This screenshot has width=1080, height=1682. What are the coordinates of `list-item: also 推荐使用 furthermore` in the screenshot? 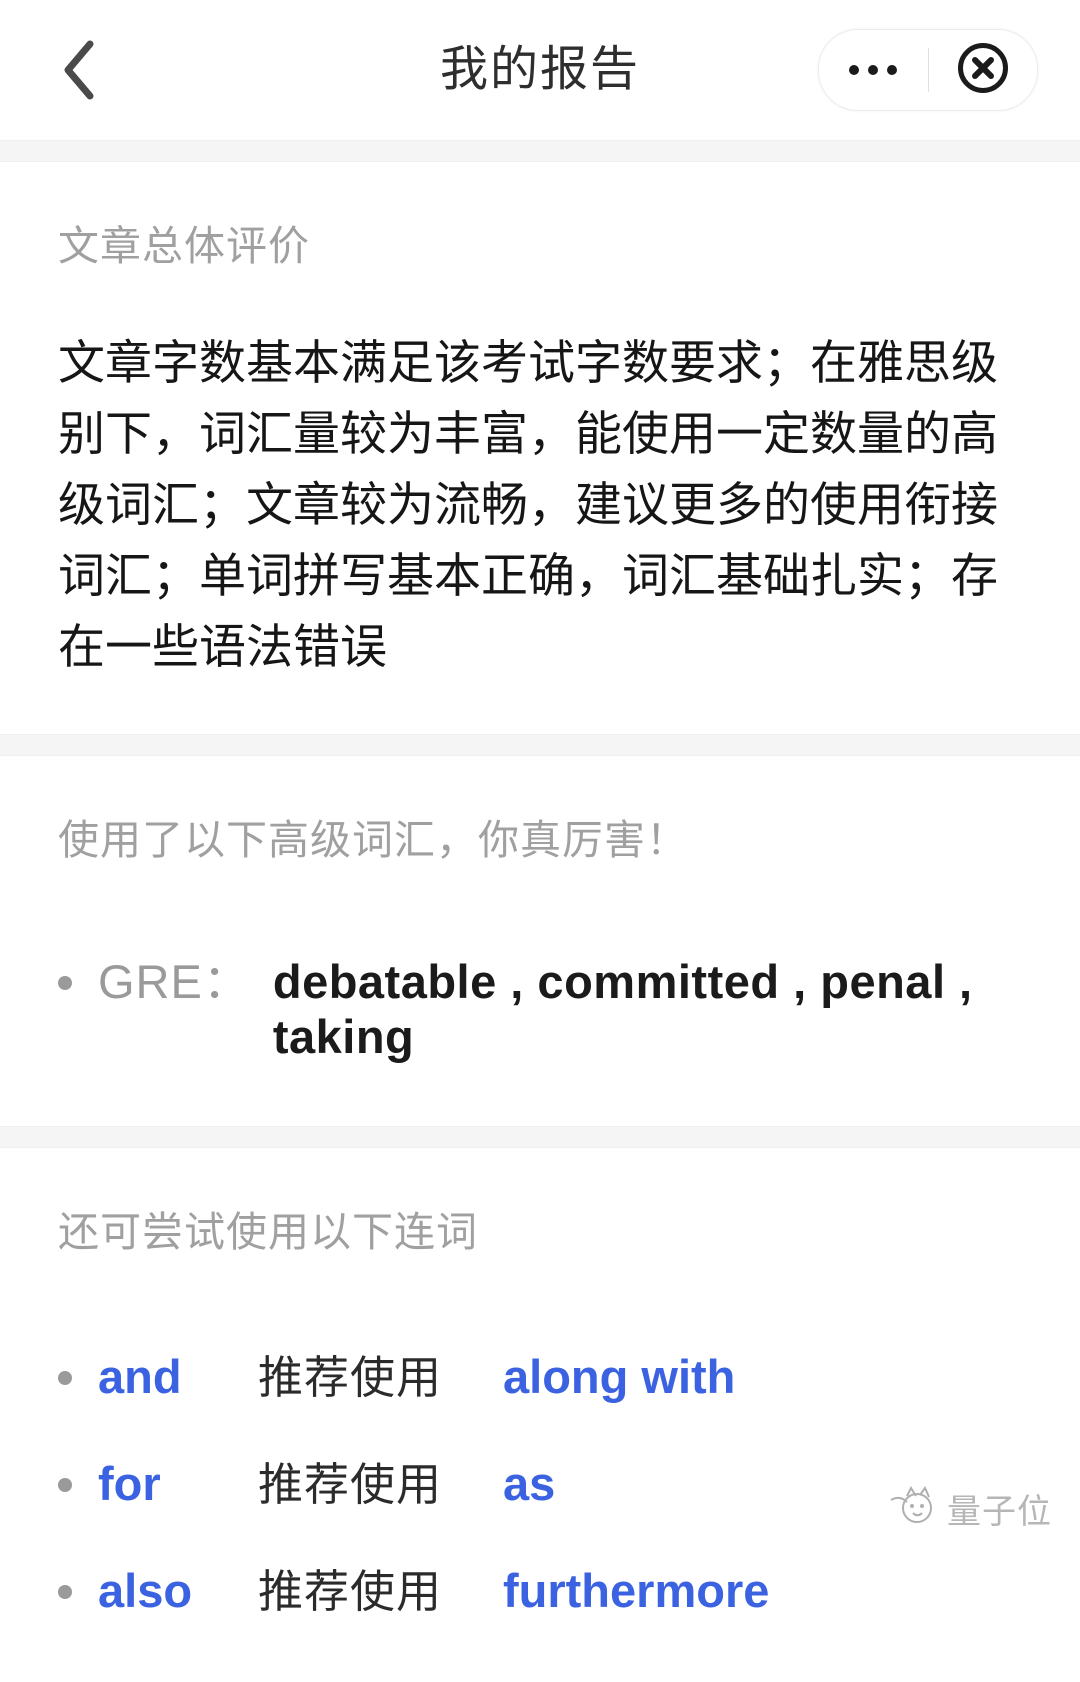 It's located at (540, 1587).